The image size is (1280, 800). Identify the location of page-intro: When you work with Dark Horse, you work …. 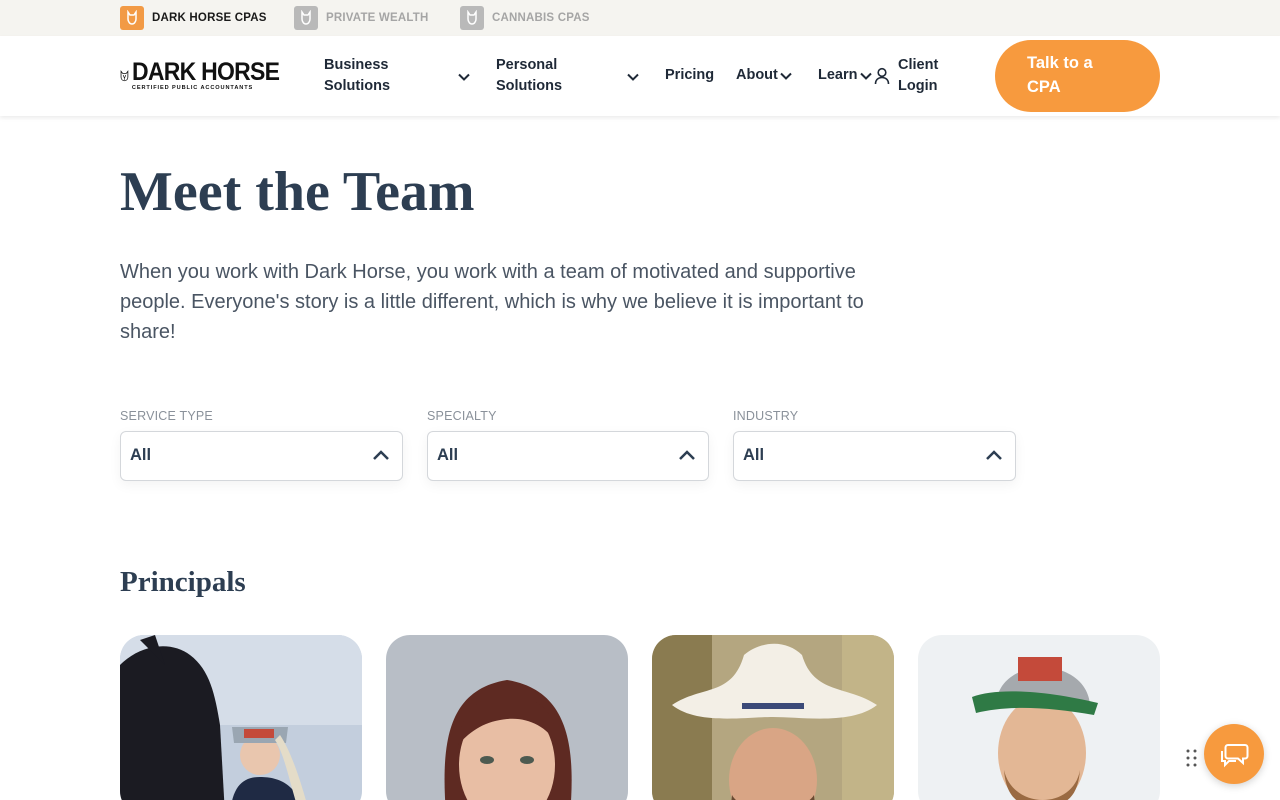
(492, 302).